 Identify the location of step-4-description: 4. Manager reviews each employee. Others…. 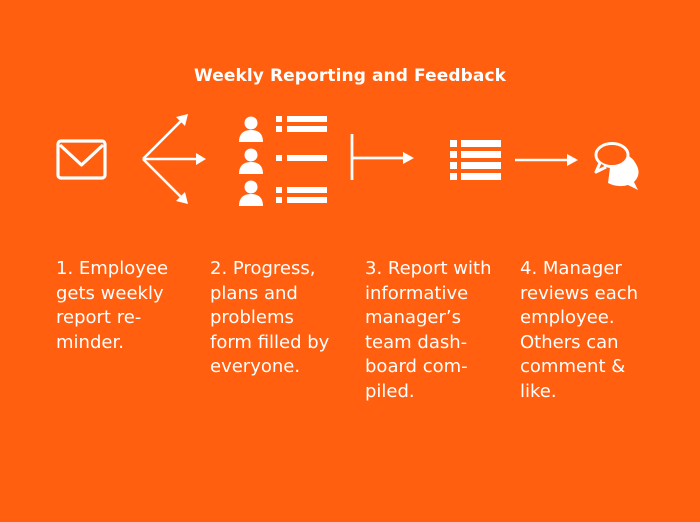
(579, 330).